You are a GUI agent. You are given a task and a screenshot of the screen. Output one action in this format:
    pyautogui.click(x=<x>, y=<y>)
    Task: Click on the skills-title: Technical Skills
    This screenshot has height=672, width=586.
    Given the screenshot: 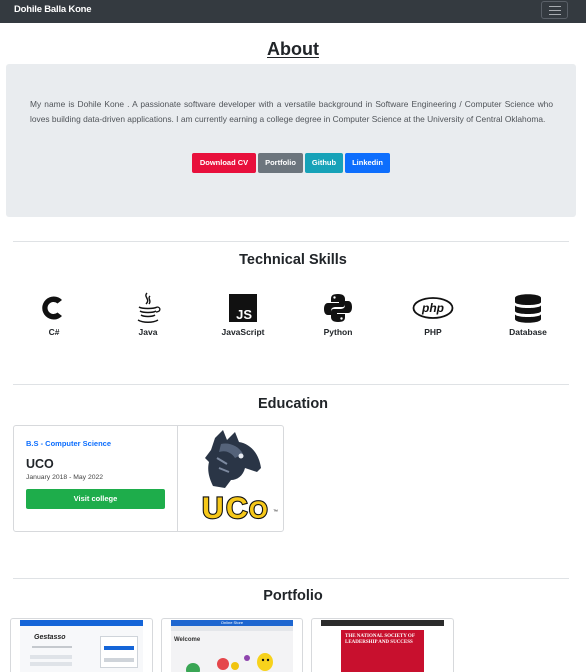 What is the action you would take?
    pyautogui.click(x=293, y=260)
    